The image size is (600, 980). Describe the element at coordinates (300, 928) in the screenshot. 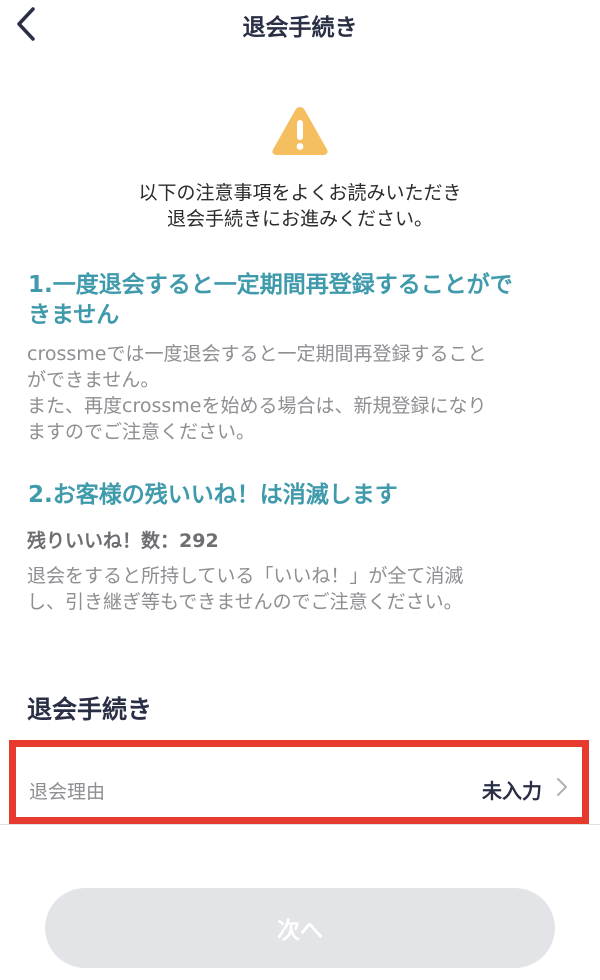

I see `next-button: 次へ` at that location.